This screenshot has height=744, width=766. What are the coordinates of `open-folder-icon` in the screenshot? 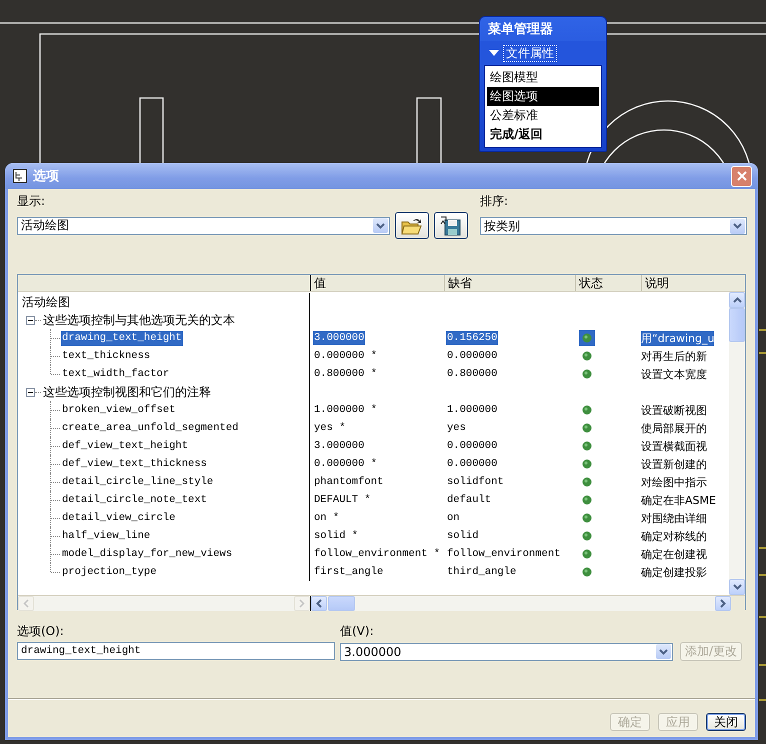 It's located at (412, 225).